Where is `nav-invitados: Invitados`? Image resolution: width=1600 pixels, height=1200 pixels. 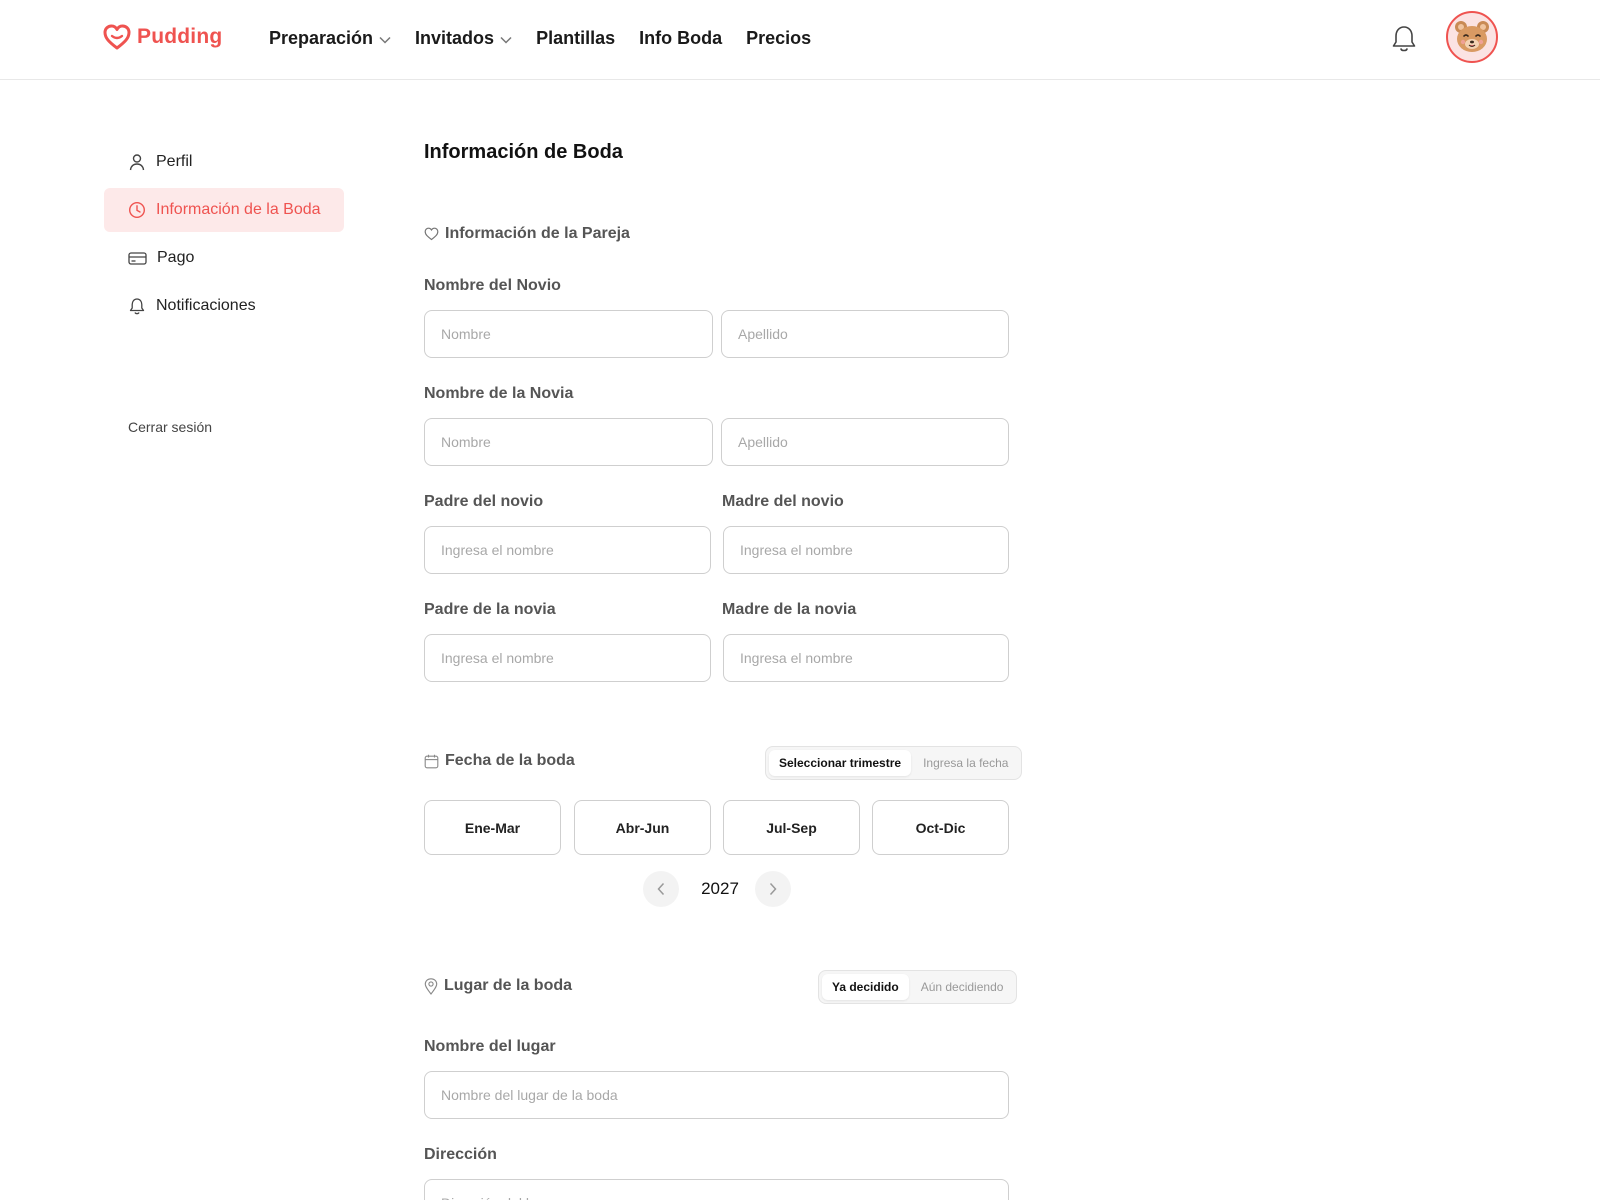
nav-invitados: Invitados is located at coordinates (463, 38).